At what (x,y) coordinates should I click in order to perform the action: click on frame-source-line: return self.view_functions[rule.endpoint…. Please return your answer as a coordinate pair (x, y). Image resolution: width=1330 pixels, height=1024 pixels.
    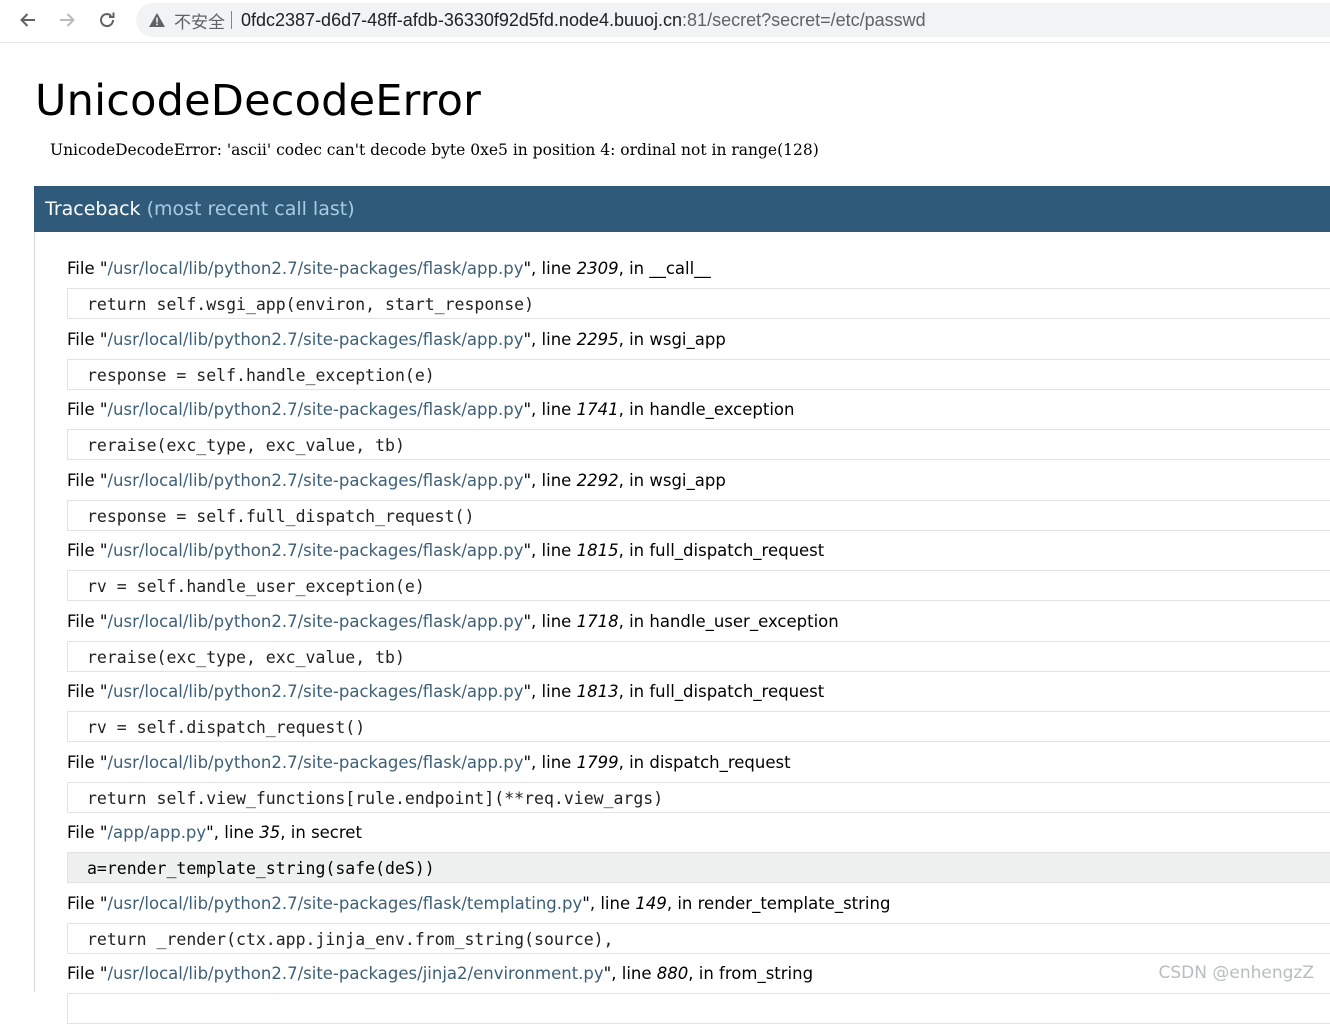
    Looking at the image, I should click on (698, 797).